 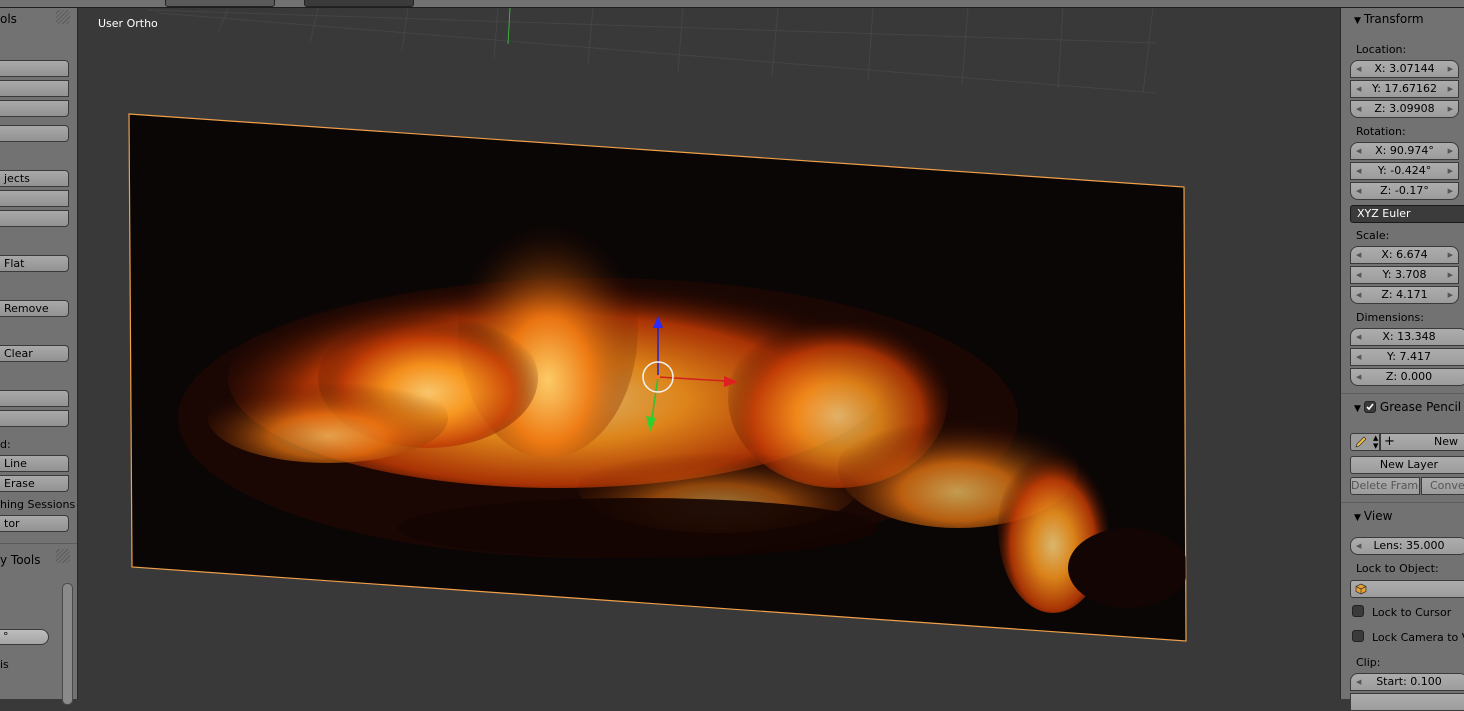 I want to click on new-grease-pencil-button: + New, so click(x=1422, y=442).